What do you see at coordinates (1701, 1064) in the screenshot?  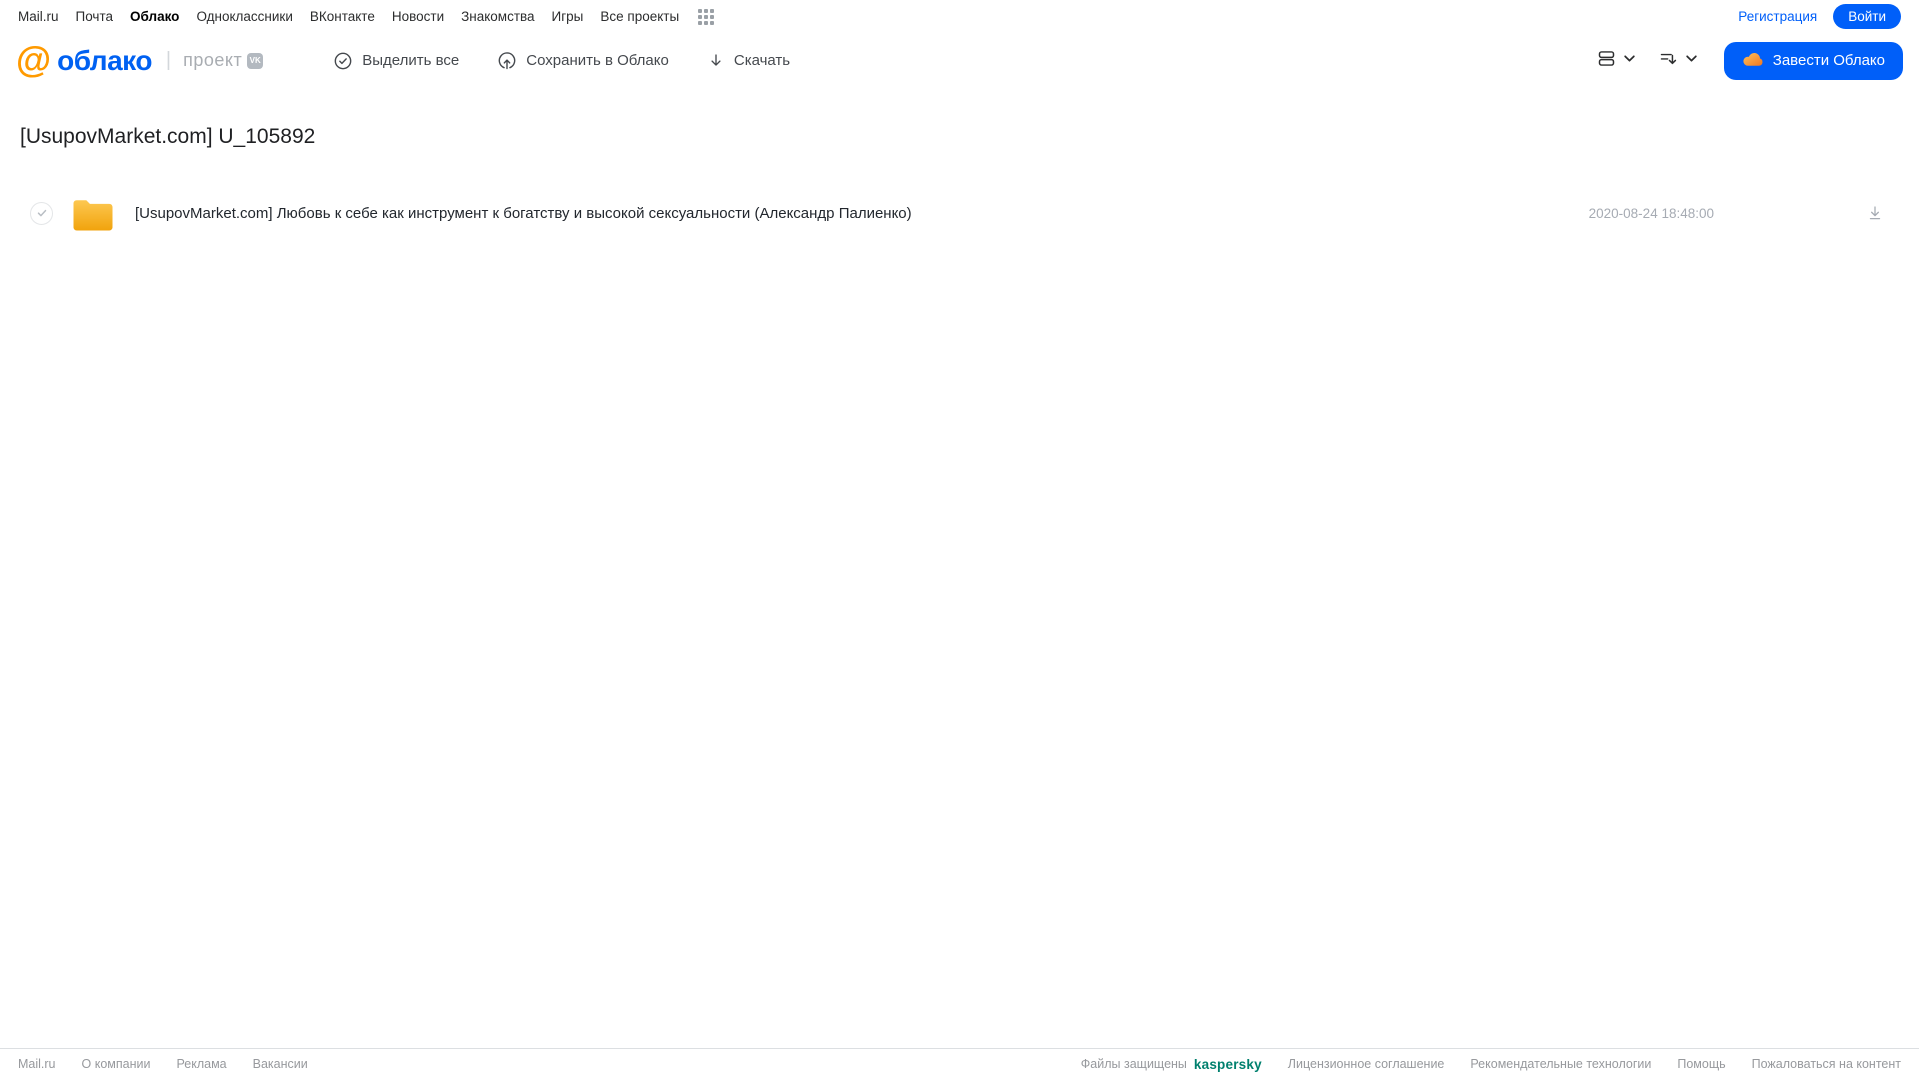 I see `footer-link-help: Помощь` at bounding box center [1701, 1064].